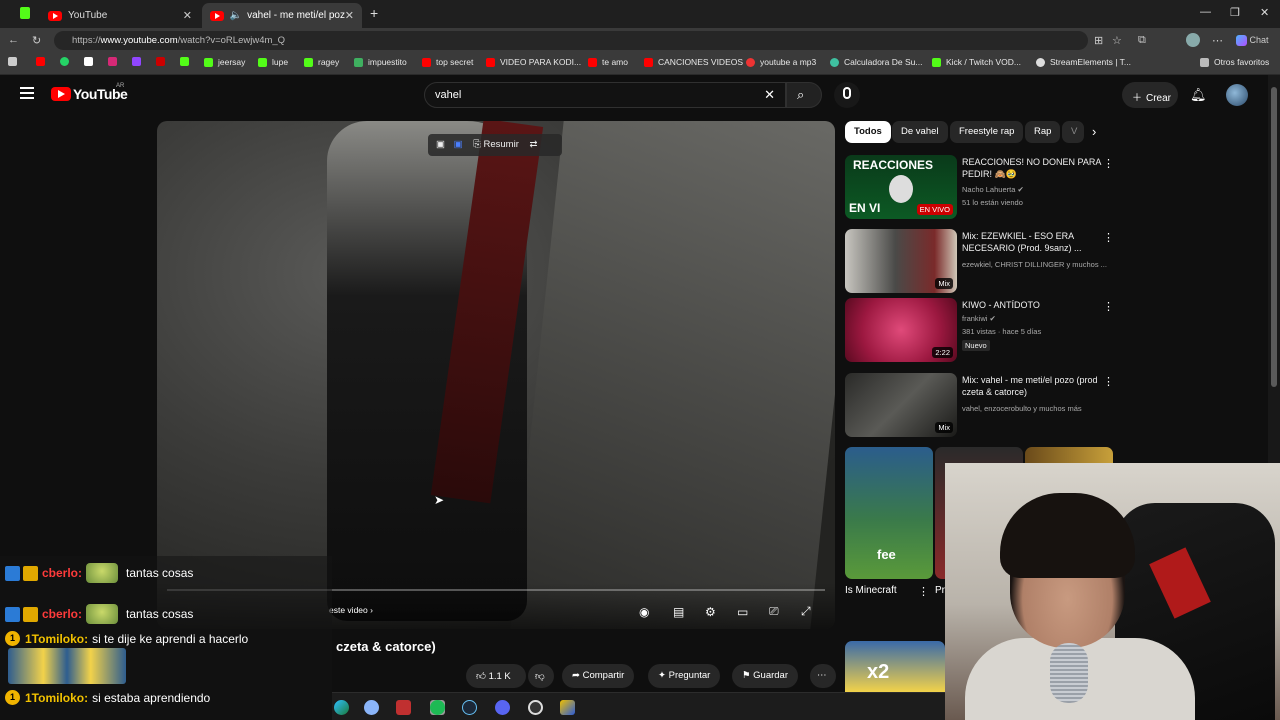 This screenshot has width=1280, height=720. Describe the element at coordinates (1022, 408) in the screenshot. I see `channel-name: vahel, enzocerobulto y muchos más` at that location.